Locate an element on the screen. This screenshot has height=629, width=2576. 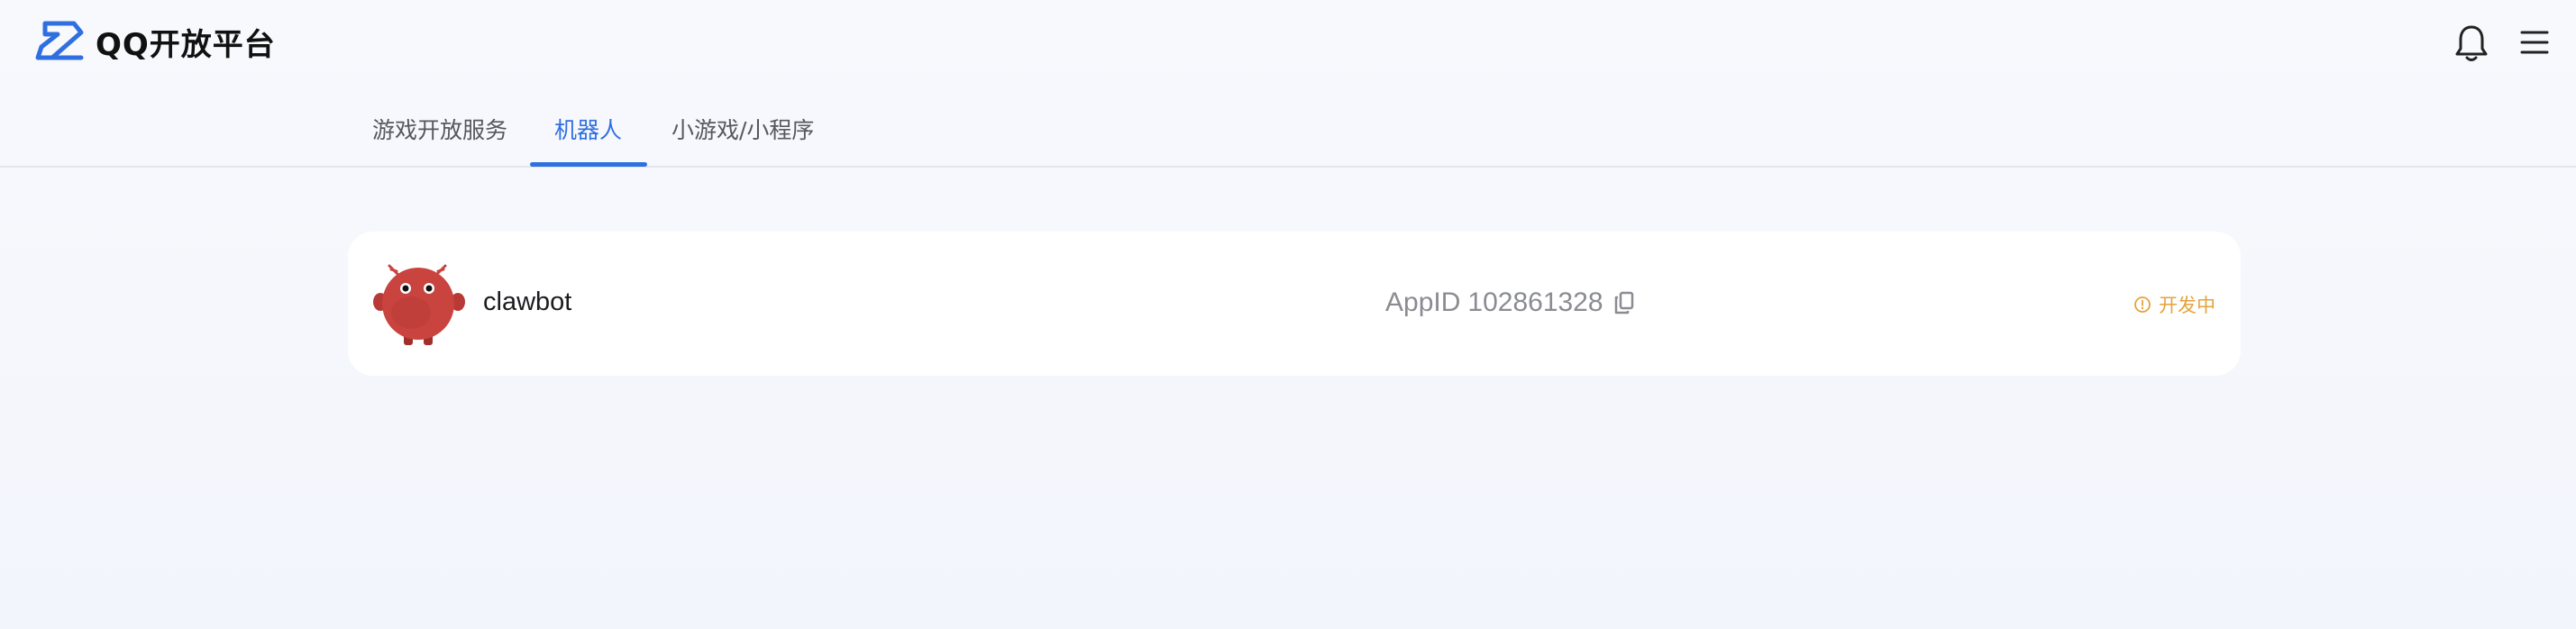
status-text: 开发中 is located at coordinates (2187, 305).